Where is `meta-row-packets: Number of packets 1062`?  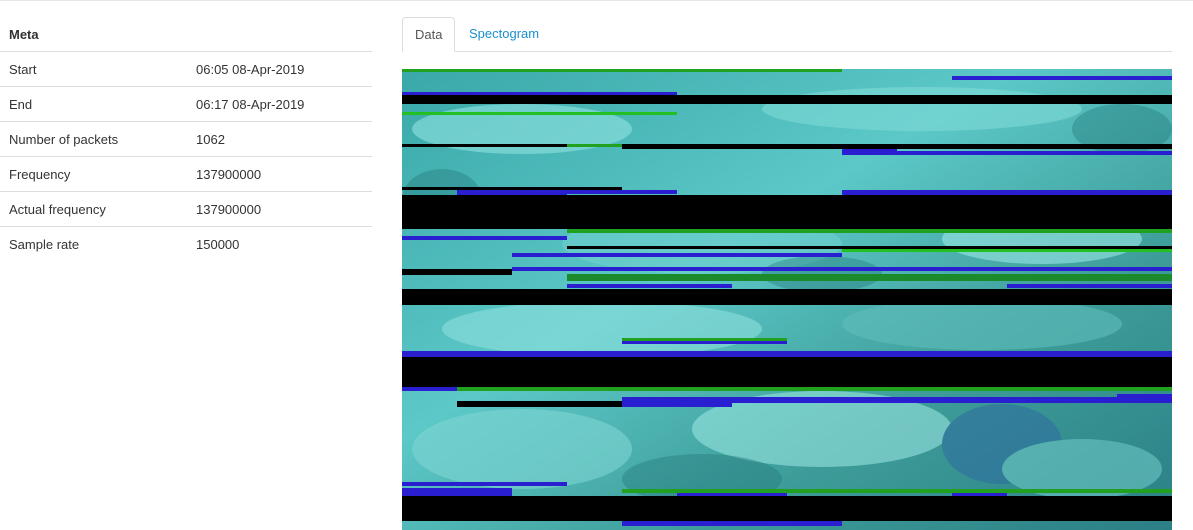
meta-row-packets: Number of packets 1062 is located at coordinates (186, 139).